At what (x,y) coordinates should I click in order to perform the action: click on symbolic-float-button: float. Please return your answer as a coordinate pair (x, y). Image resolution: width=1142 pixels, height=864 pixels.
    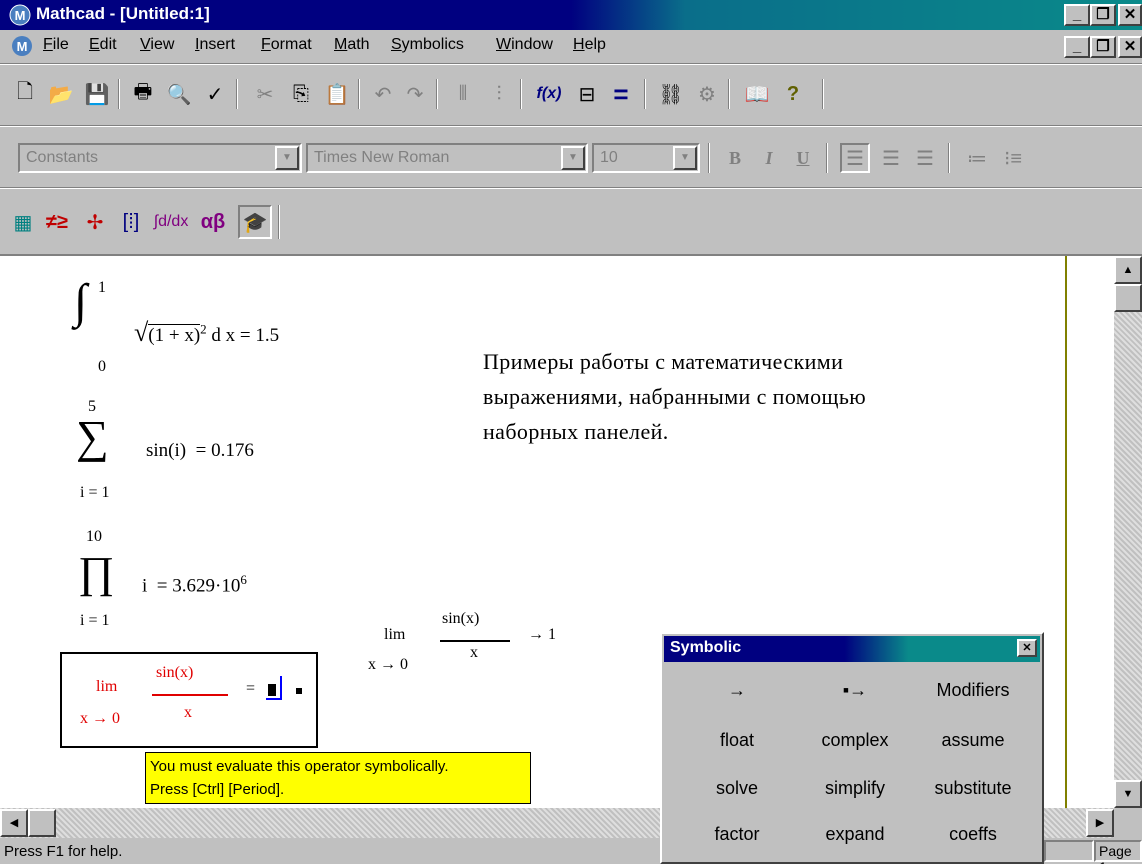
    Looking at the image, I should click on (737, 740).